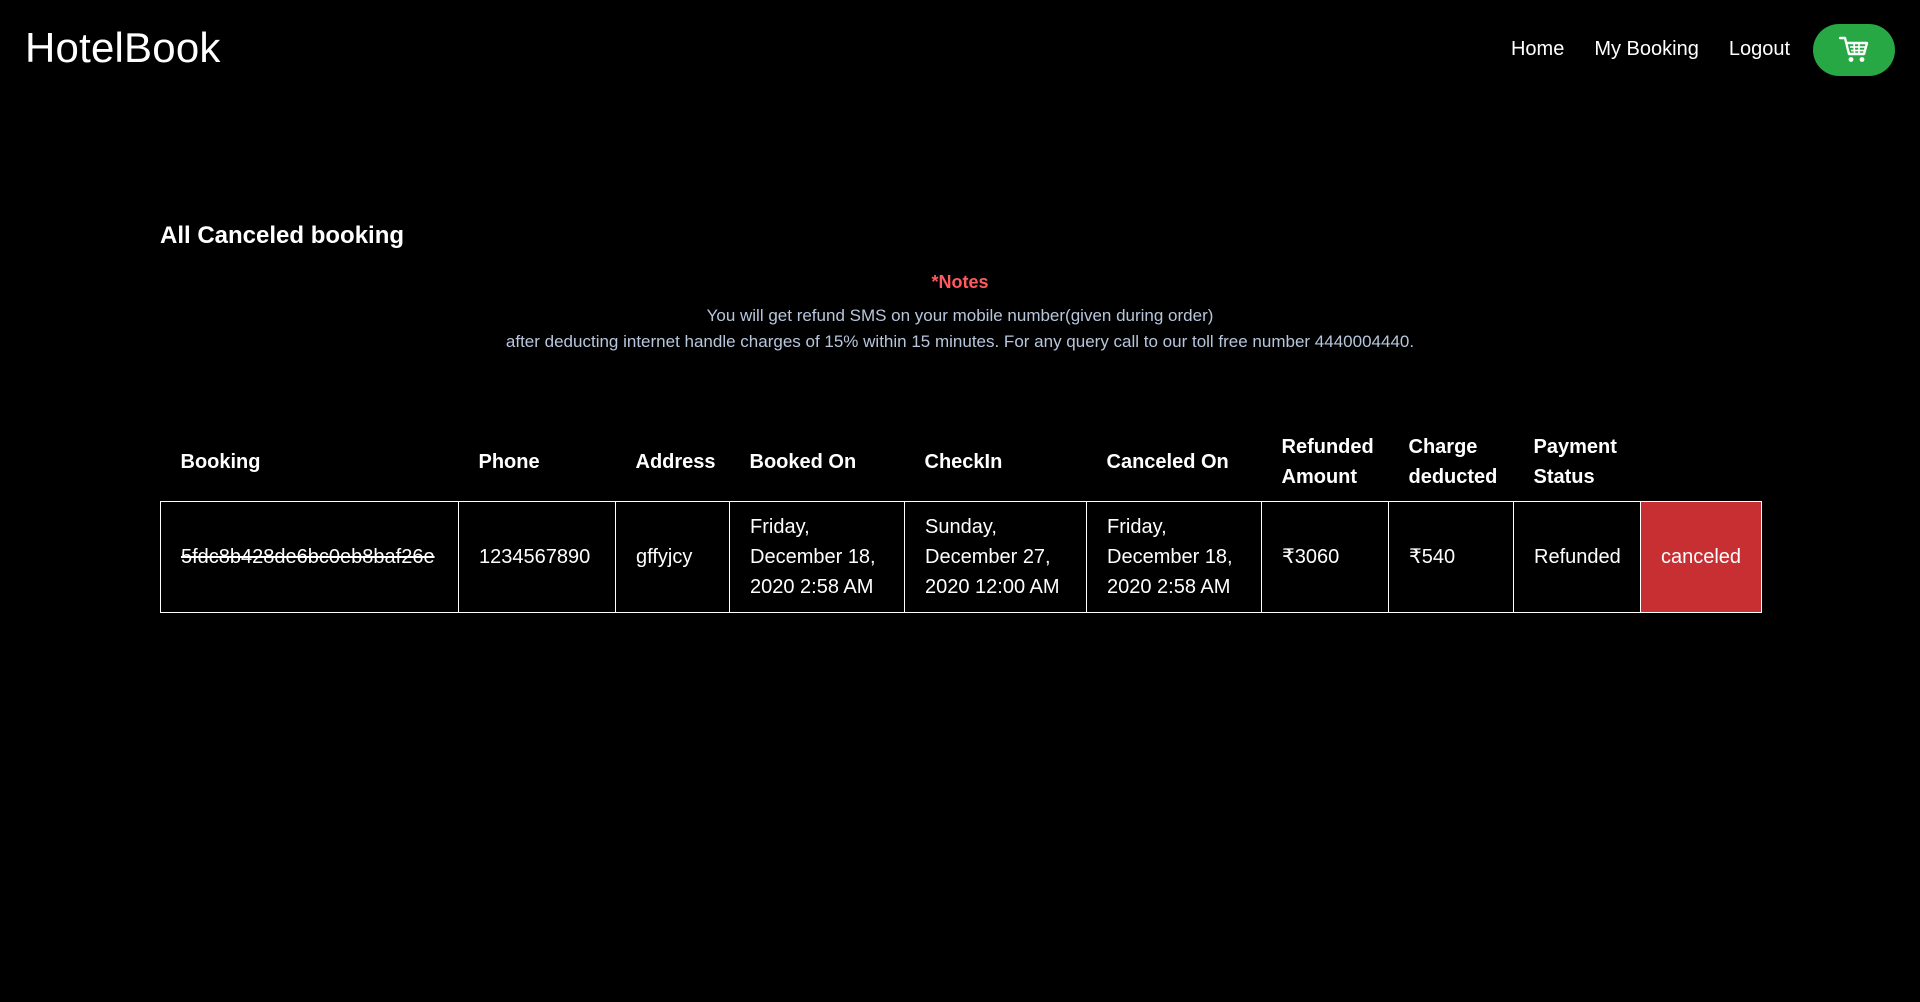 The width and height of the screenshot is (1920, 1002). What do you see at coordinates (509, 462) in the screenshot?
I see `header-phone: Phone` at bounding box center [509, 462].